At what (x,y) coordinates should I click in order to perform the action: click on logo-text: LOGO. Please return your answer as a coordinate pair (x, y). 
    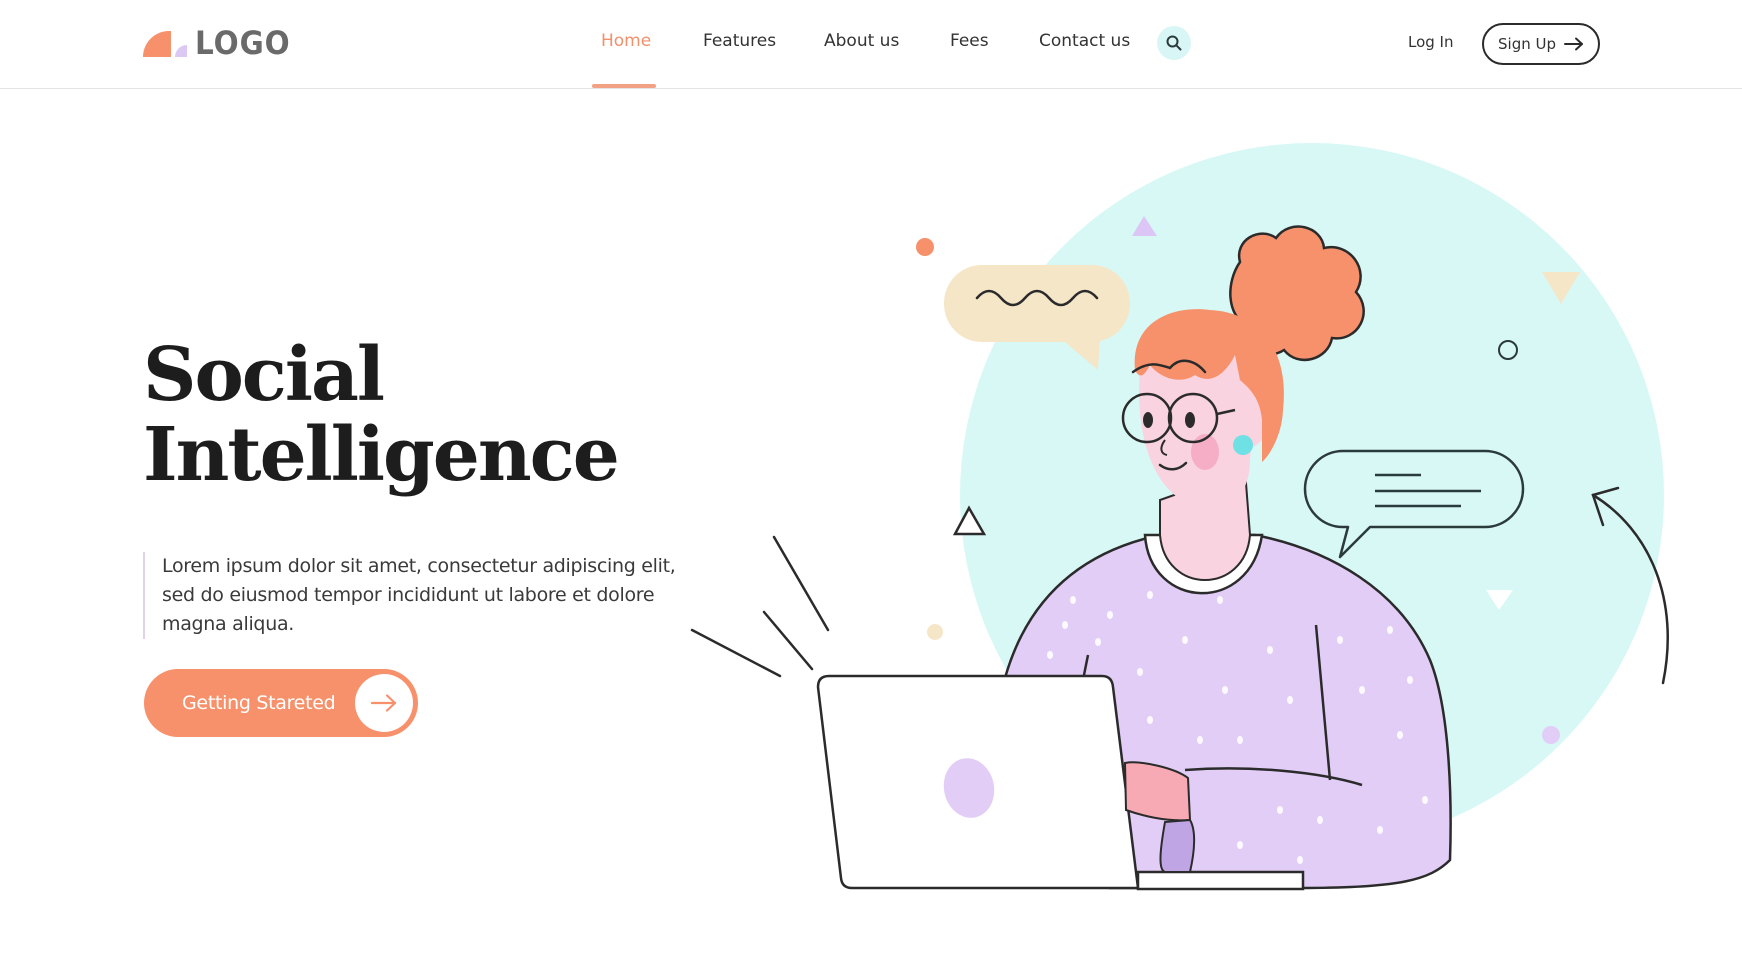
    Looking at the image, I should click on (243, 43).